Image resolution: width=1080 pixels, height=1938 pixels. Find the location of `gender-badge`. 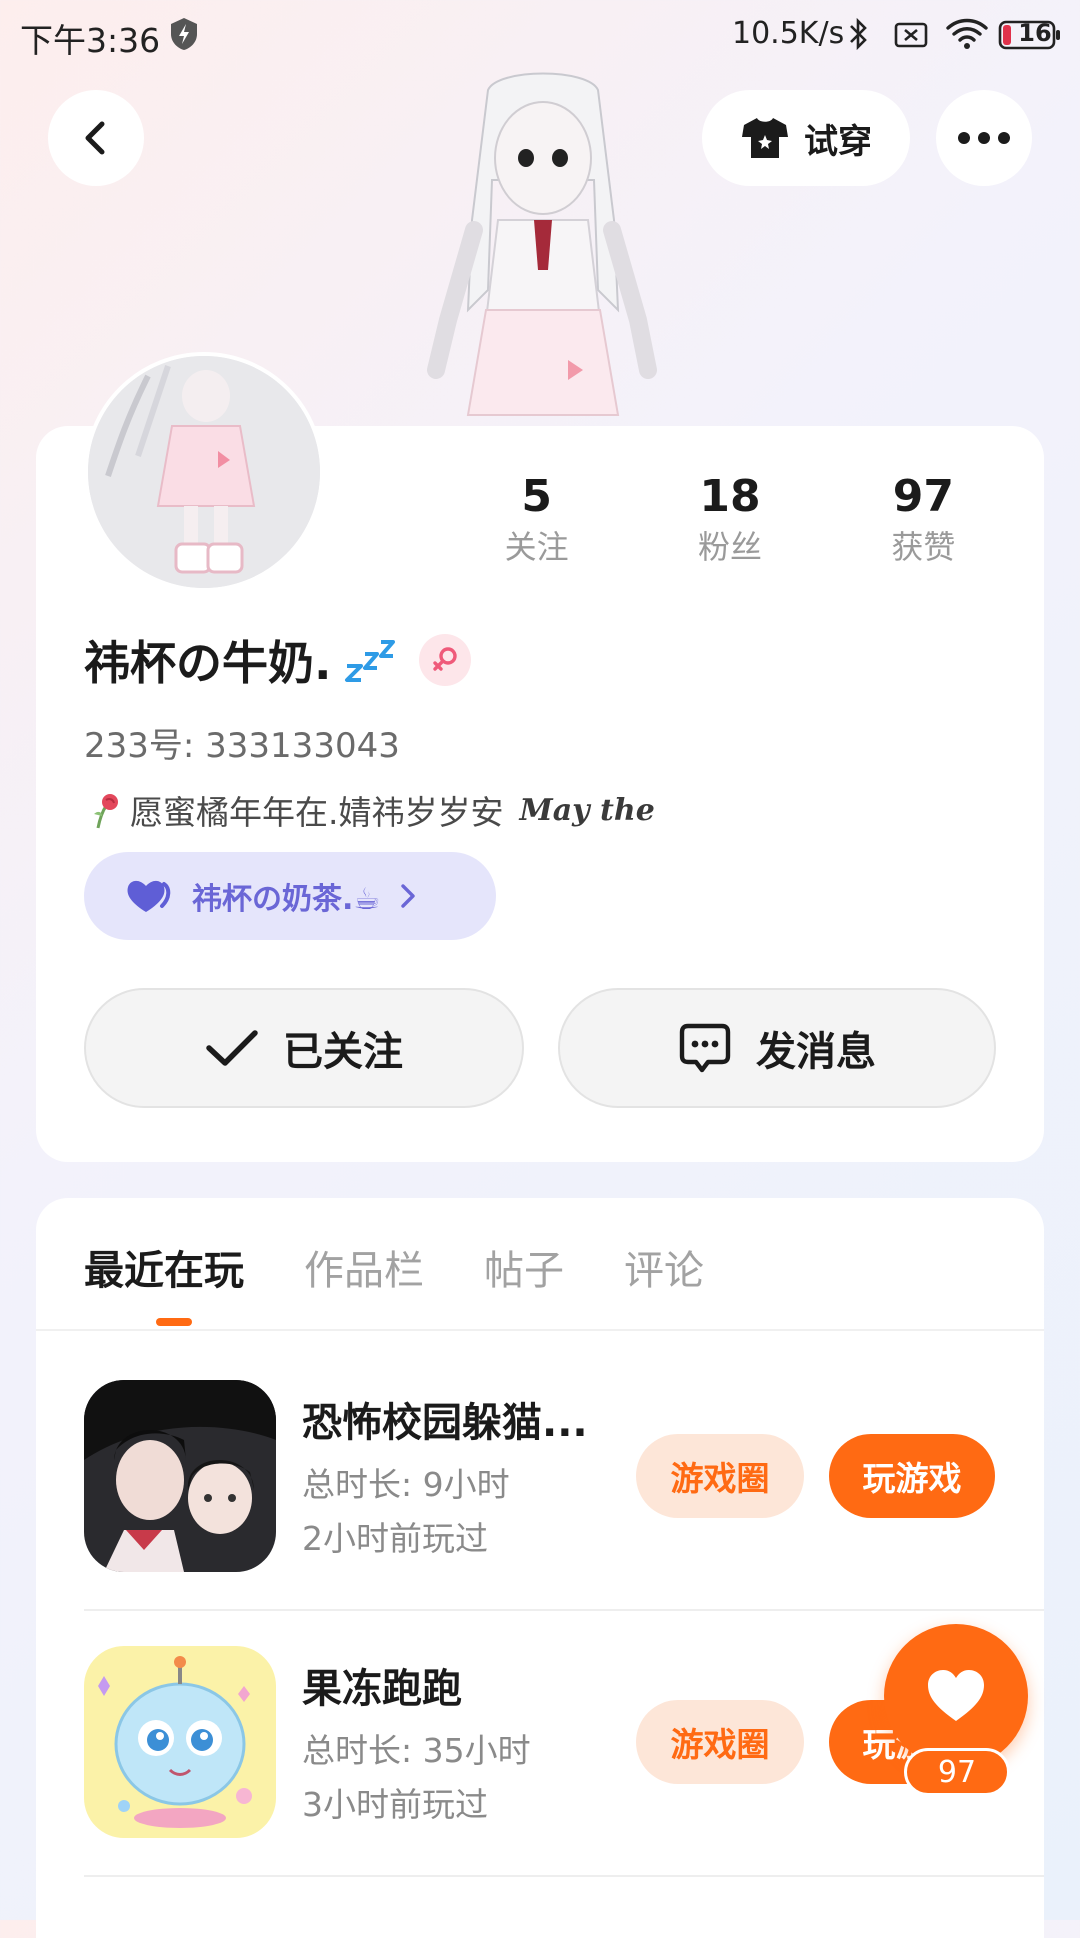

gender-badge is located at coordinates (445, 660).